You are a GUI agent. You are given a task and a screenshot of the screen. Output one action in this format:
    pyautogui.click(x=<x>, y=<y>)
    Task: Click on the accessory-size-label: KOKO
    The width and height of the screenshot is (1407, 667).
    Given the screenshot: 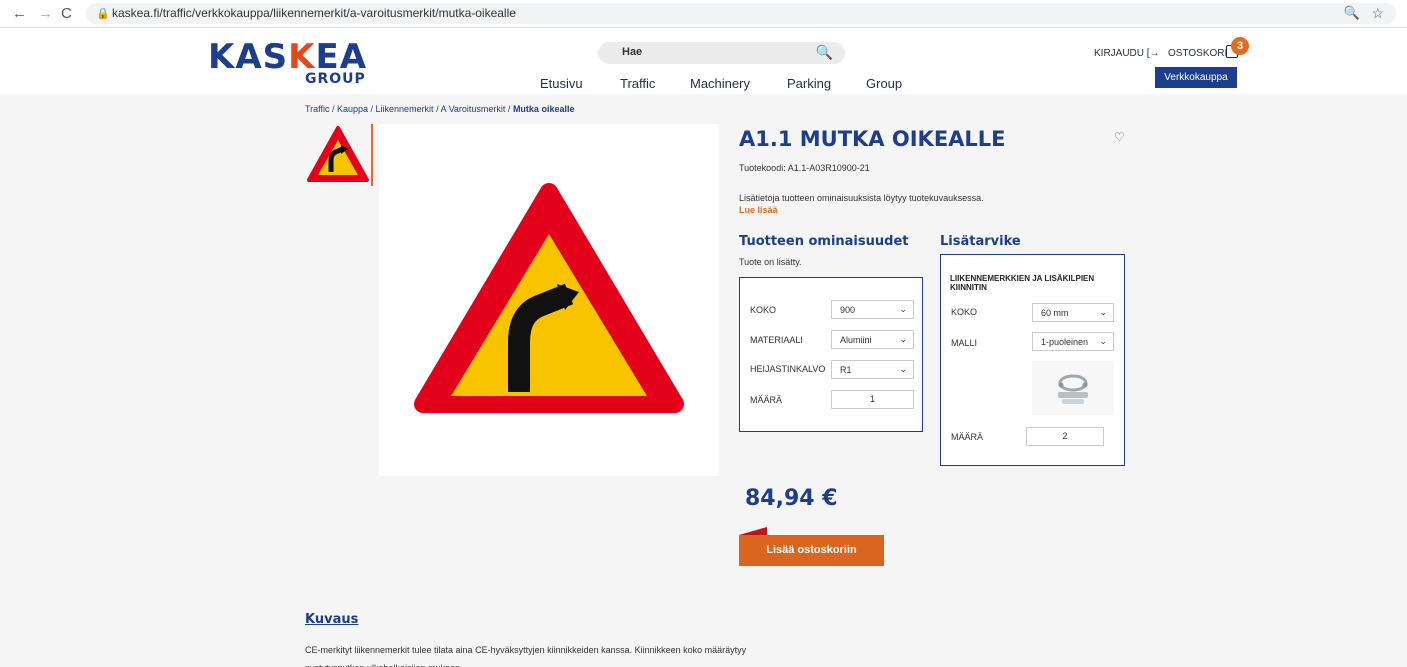 What is the action you would take?
    pyautogui.click(x=964, y=312)
    